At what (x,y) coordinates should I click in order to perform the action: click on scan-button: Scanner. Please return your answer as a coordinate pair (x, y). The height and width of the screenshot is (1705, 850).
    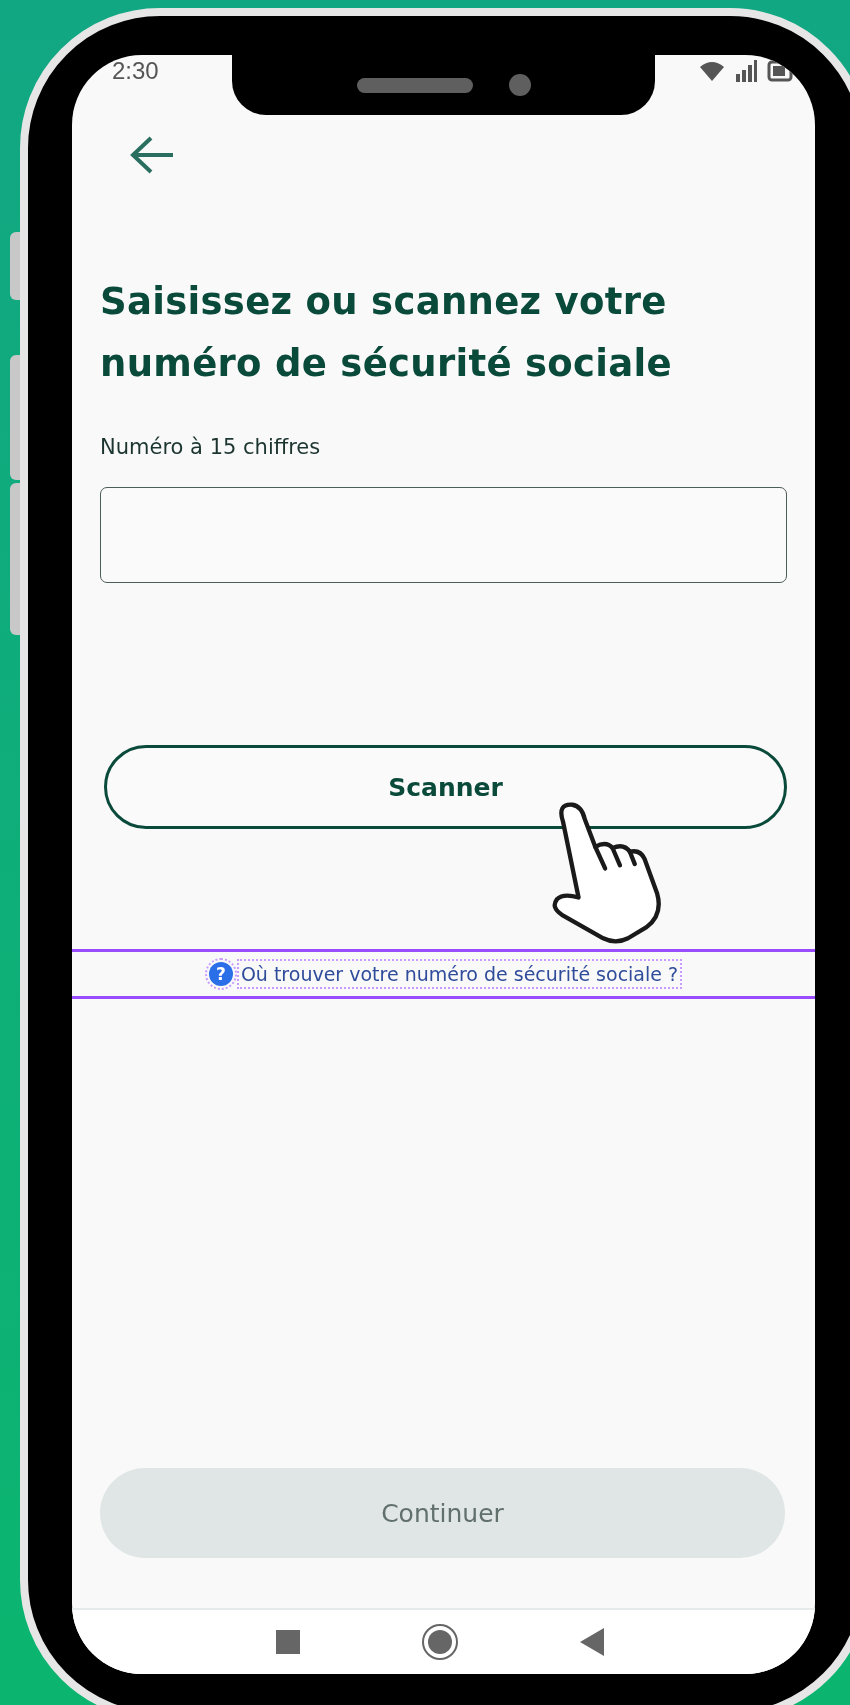
    Looking at the image, I should click on (445, 787).